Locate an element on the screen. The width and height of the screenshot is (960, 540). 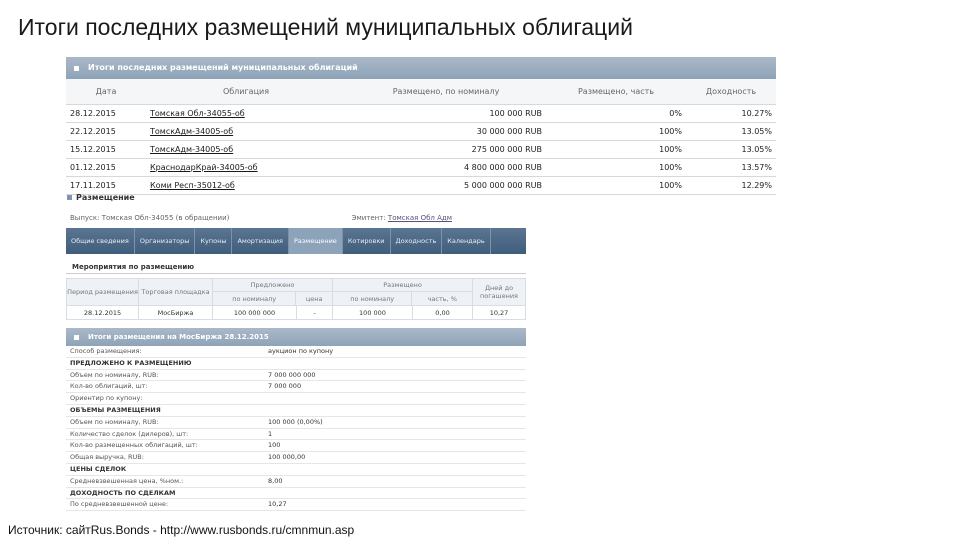
results-key: ДОХОДНОСТЬ ПО СДЕЛКАМ is located at coordinates (123, 492).